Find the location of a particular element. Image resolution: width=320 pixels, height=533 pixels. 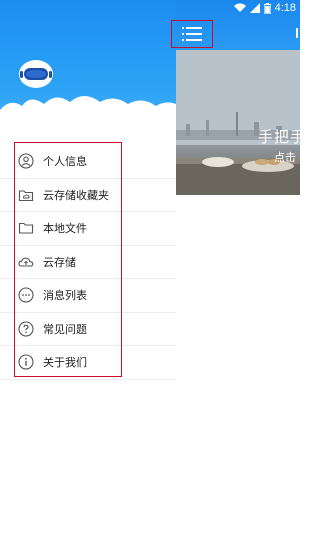

status-time: 4:18 is located at coordinates (285, 8).